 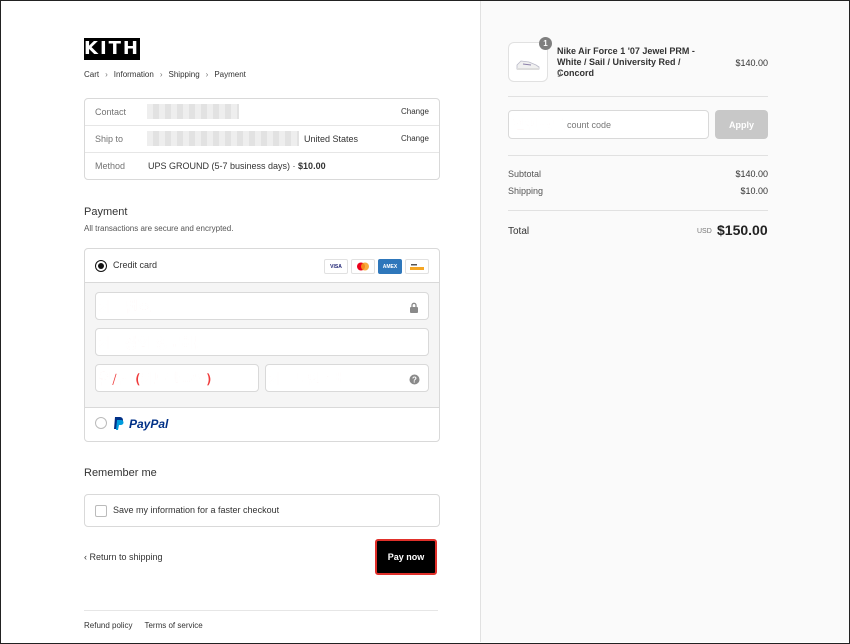 I want to click on card-number-input: 카드번호, so click(x=262, y=306).